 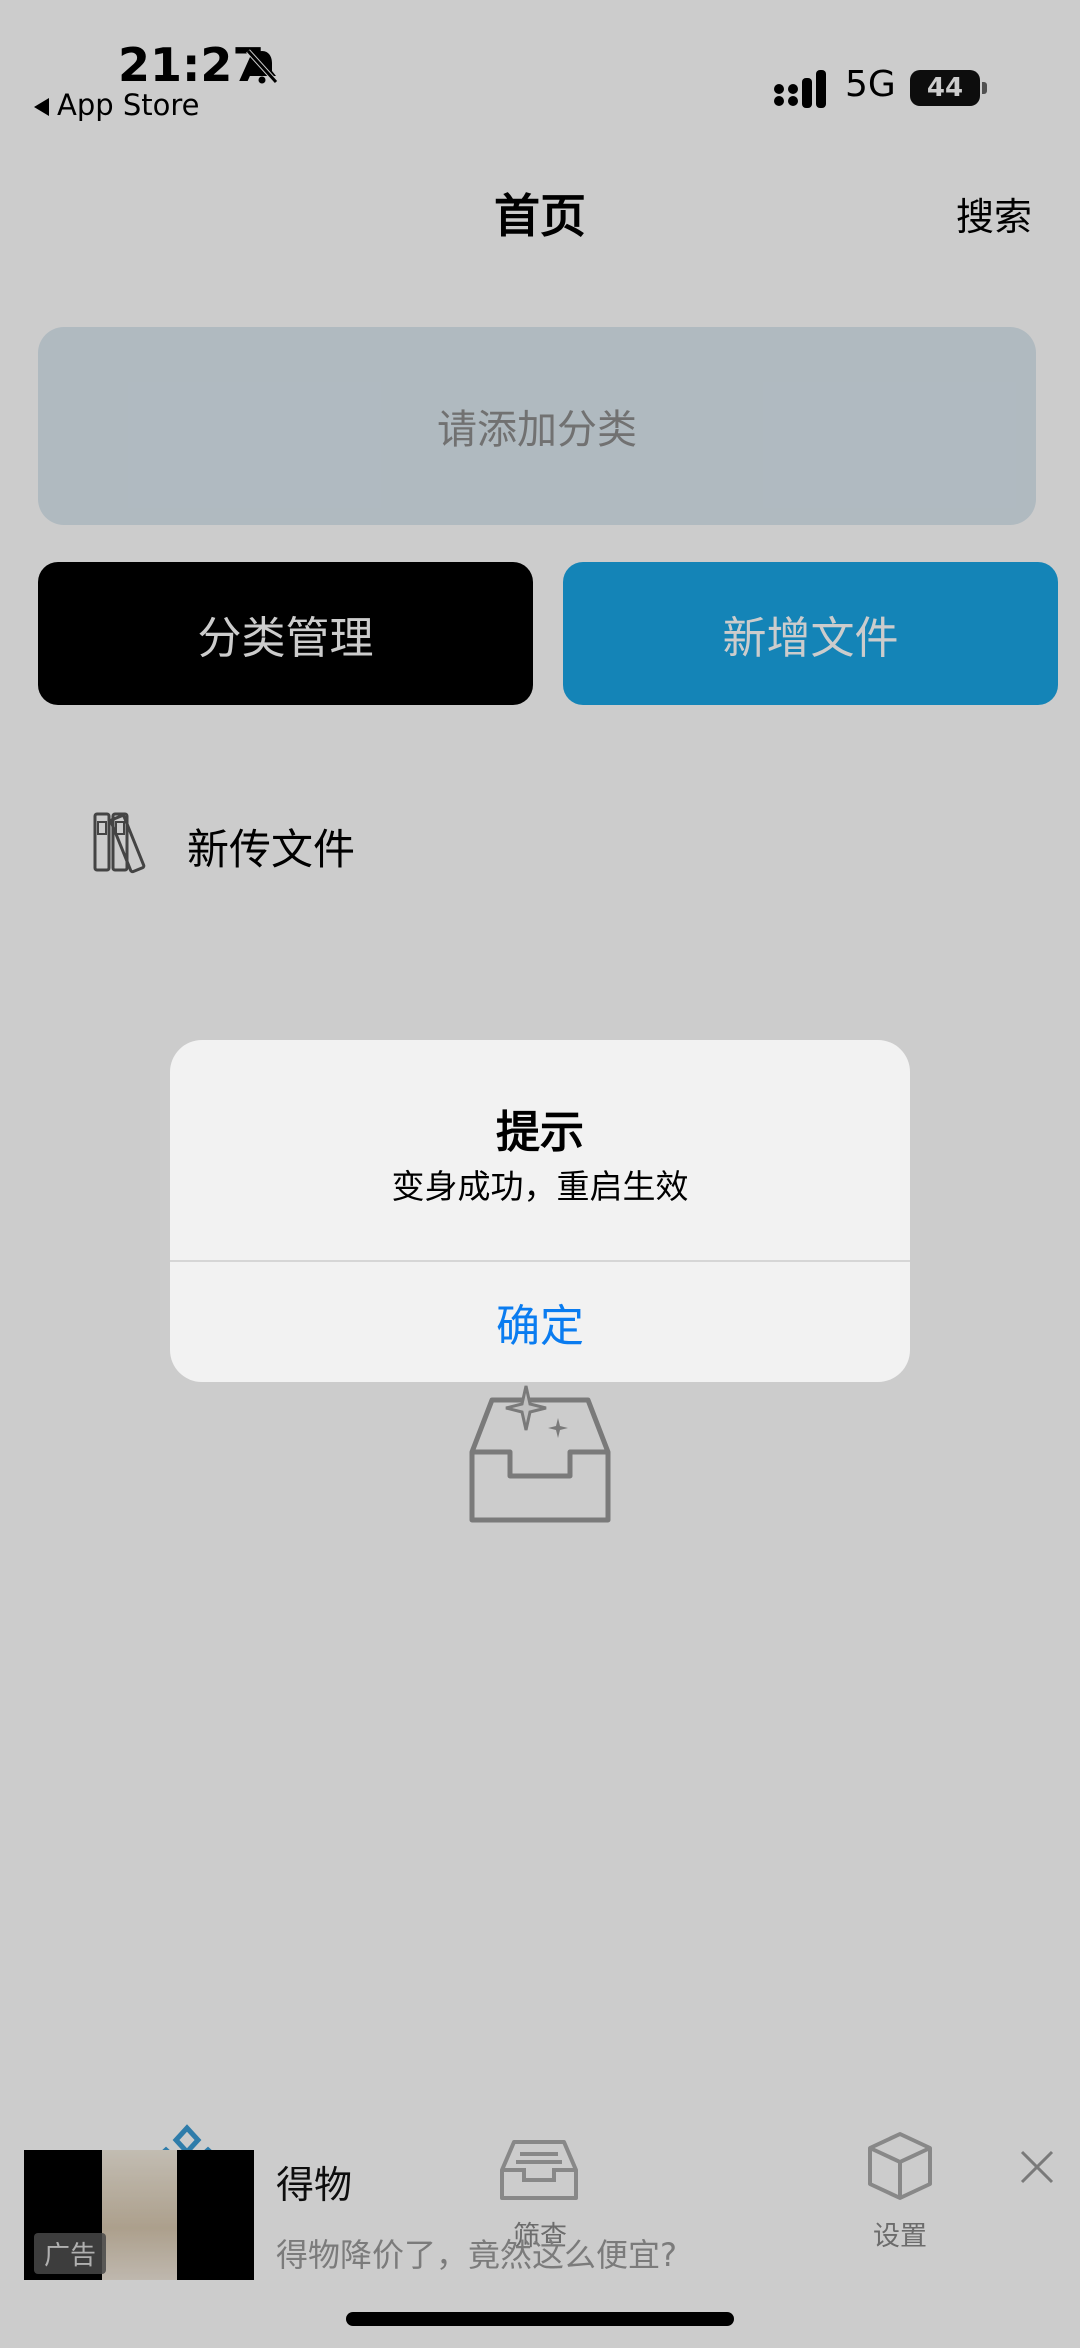 What do you see at coordinates (540, 1322) in the screenshot?
I see `confirm-button: 确定` at bounding box center [540, 1322].